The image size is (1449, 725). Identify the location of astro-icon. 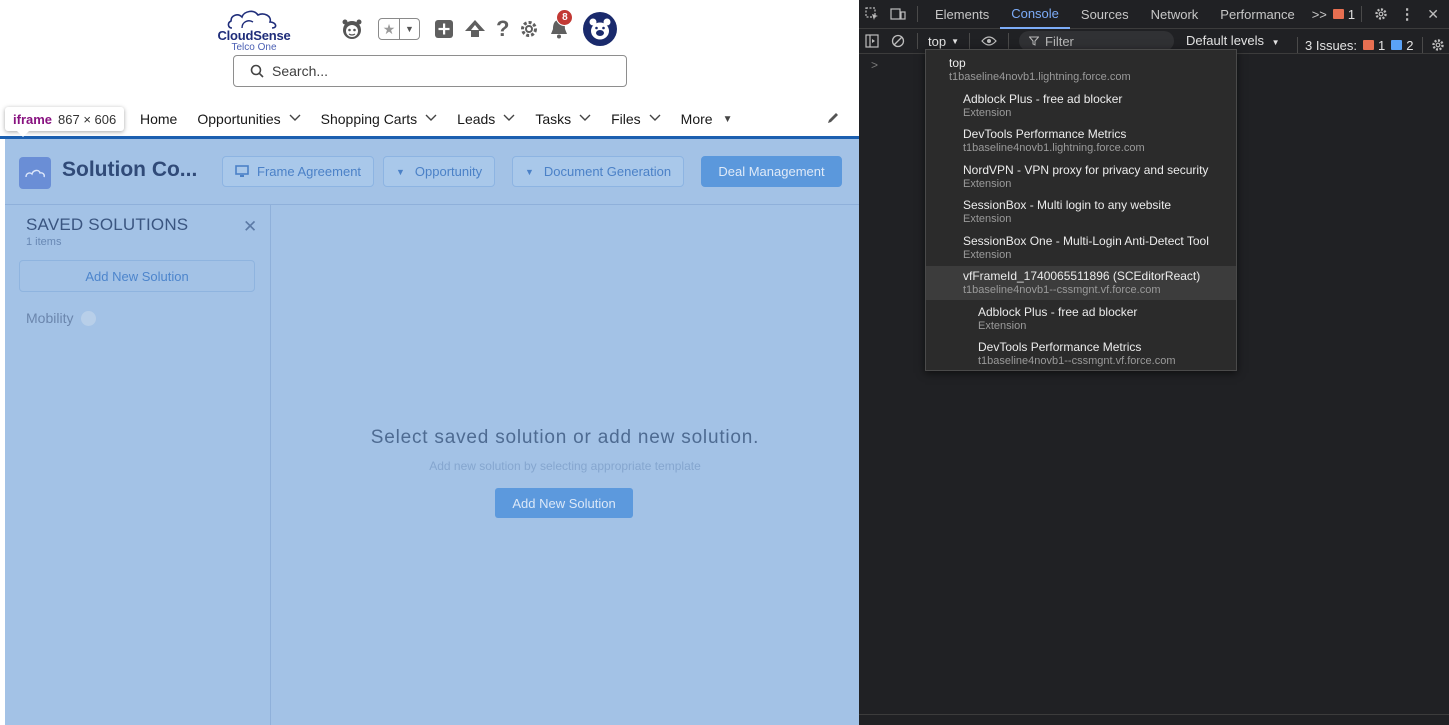
(352, 29).